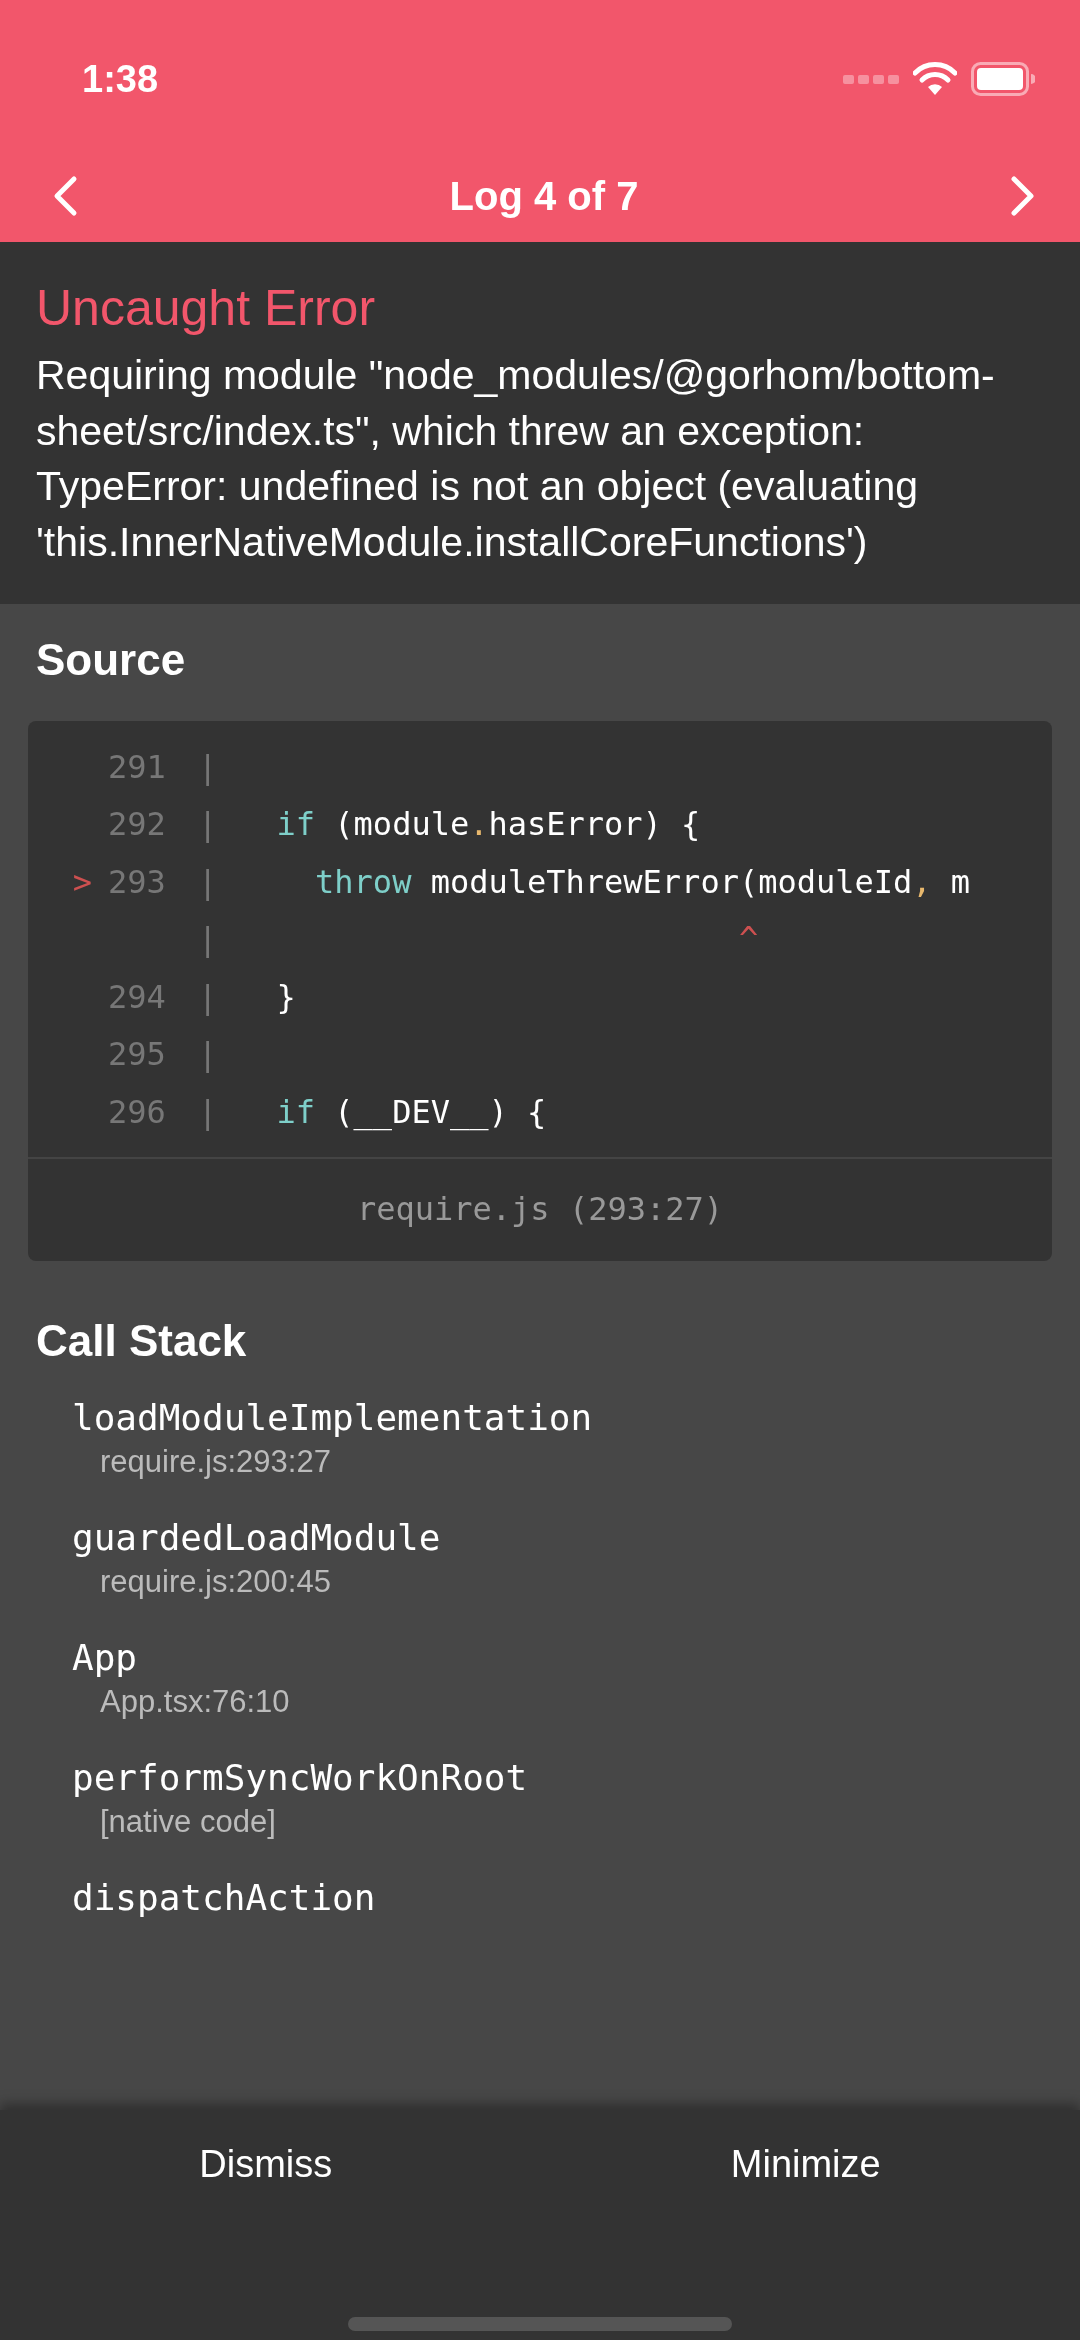  Describe the element at coordinates (540, 1209) in the screenshot. I see `source-location: require.js (293:27)` at that location.